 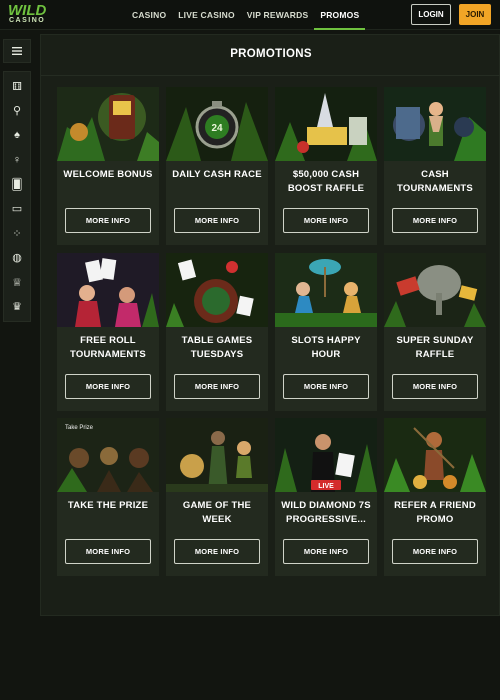 I want to click on category-sidebar: ⚅ ⚲ ♠ ♀ 🂠 ▭ ⁘ ◍ ♕ ♛, so click(x=17, y=180).